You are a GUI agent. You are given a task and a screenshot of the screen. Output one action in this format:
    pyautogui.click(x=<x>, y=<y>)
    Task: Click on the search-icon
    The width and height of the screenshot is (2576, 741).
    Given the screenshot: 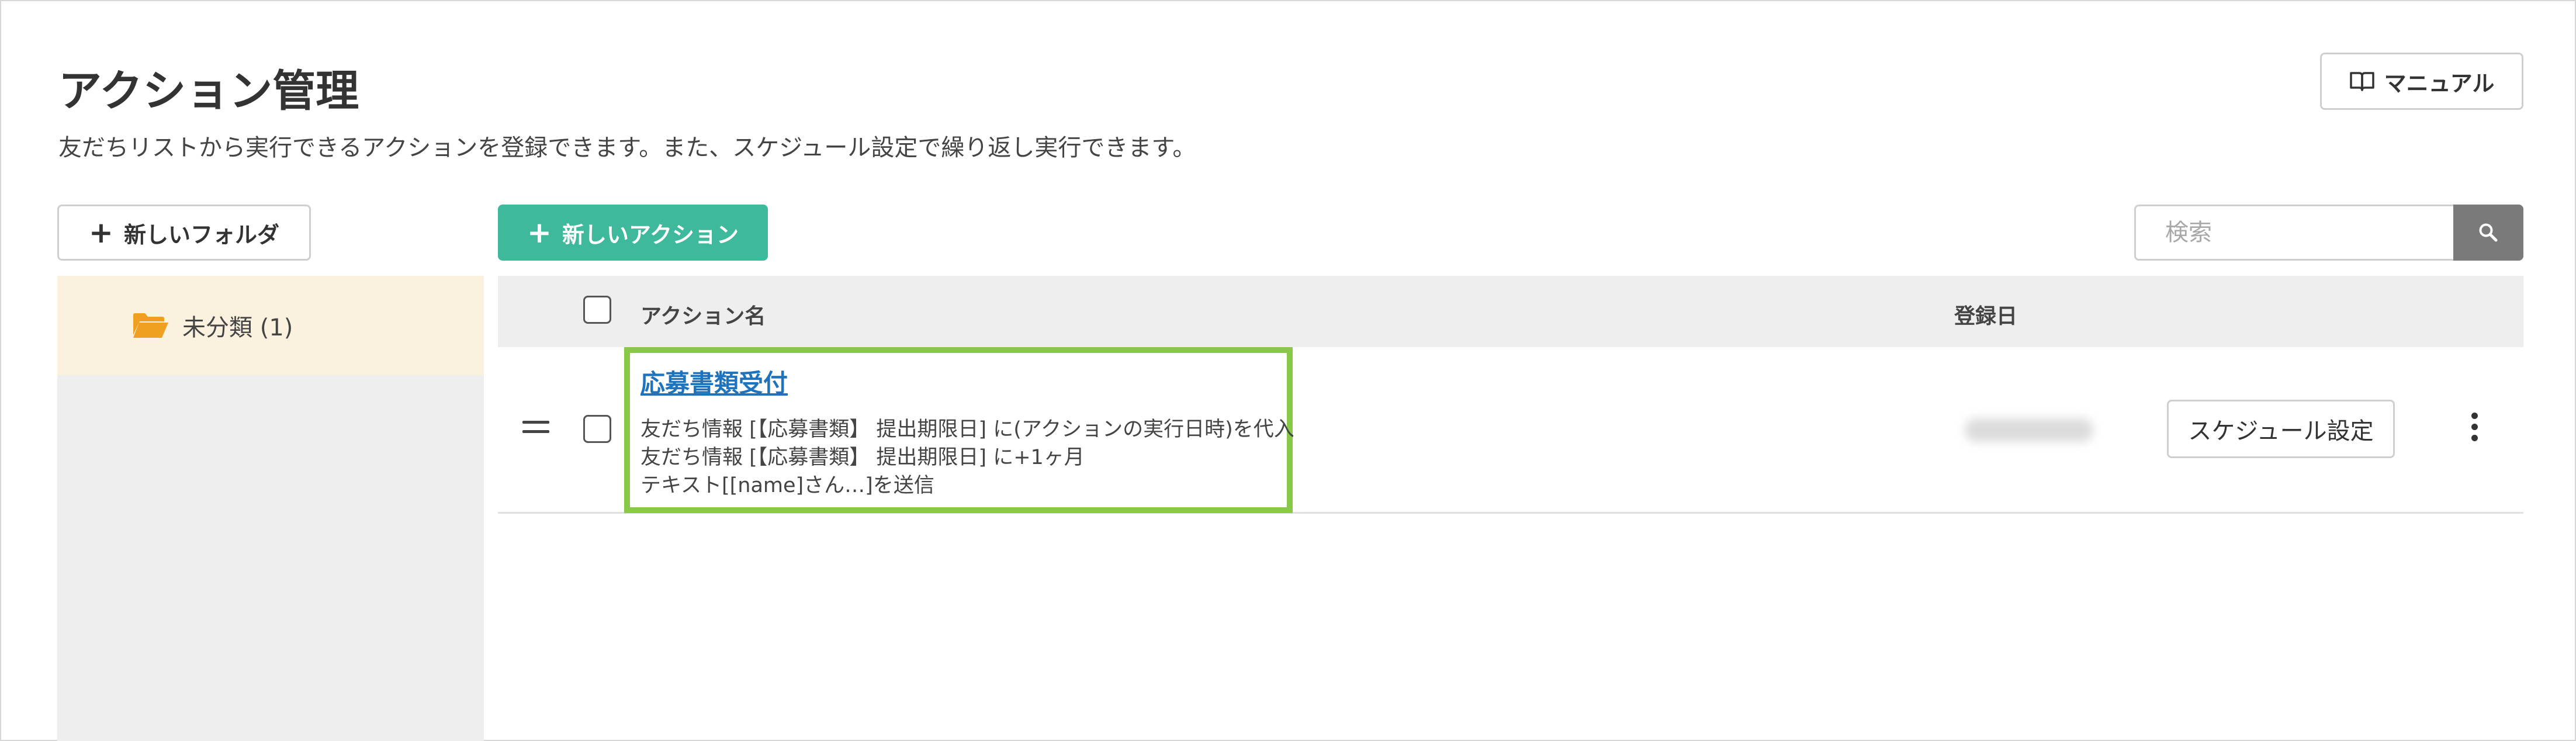 What is the action you would take?
    pyautogui.click(x=2489, y=232)
    